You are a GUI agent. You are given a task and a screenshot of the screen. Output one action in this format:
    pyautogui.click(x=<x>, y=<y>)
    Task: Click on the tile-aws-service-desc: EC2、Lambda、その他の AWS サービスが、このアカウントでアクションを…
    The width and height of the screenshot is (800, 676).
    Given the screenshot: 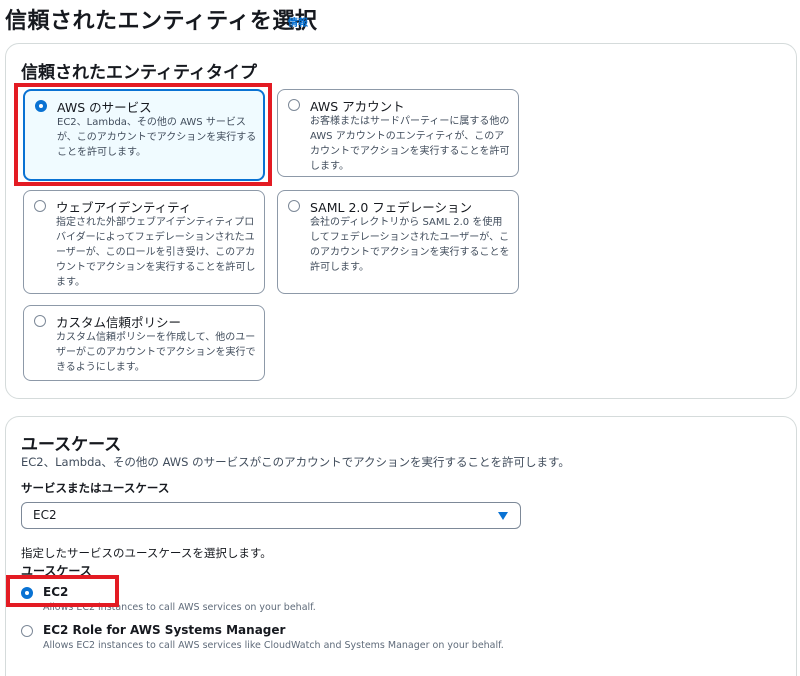 What is the action you would take?
    pyautogui.click(x=157, y=137)
    